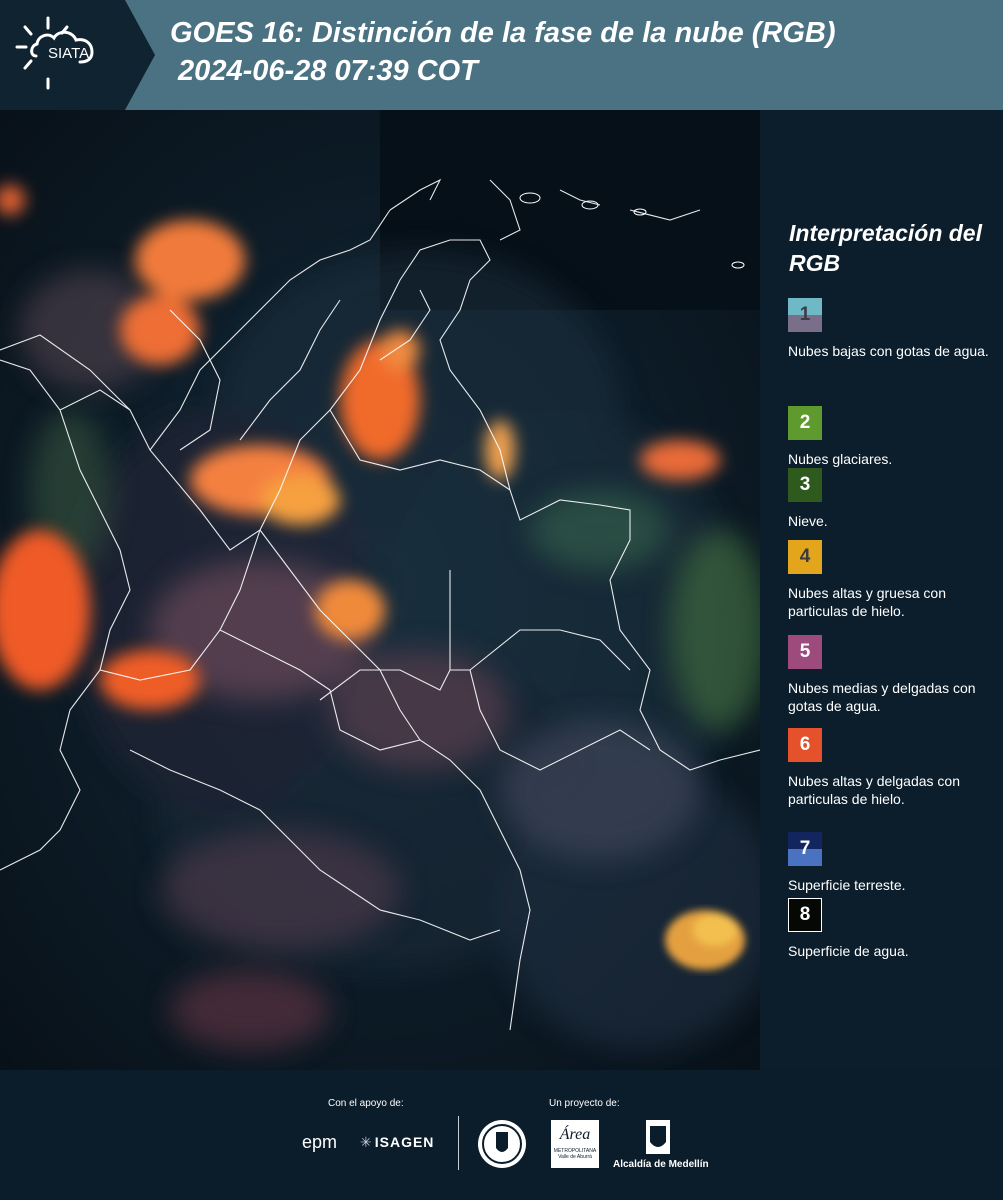 The image size is (1003, 1200). I want to click on legend-number: 8, so click(805, 914).